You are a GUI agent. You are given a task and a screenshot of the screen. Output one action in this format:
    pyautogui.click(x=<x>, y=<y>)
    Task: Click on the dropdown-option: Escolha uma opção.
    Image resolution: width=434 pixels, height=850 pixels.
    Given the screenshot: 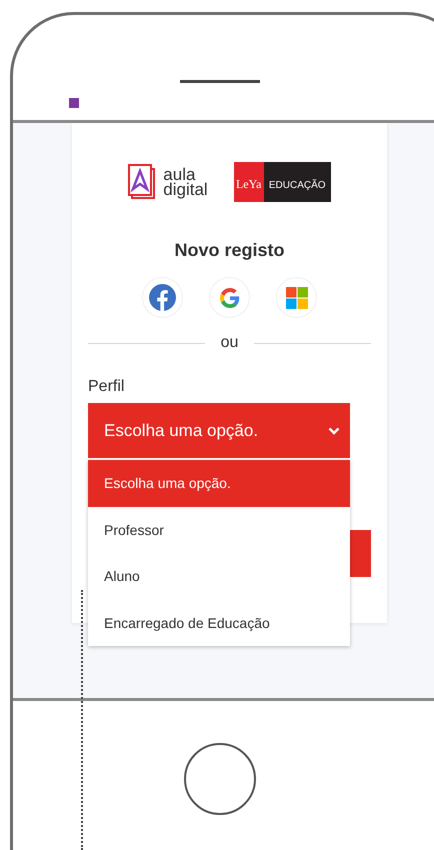 What is the action you would take?
    pyautogui.click(x=219, y=483)
    